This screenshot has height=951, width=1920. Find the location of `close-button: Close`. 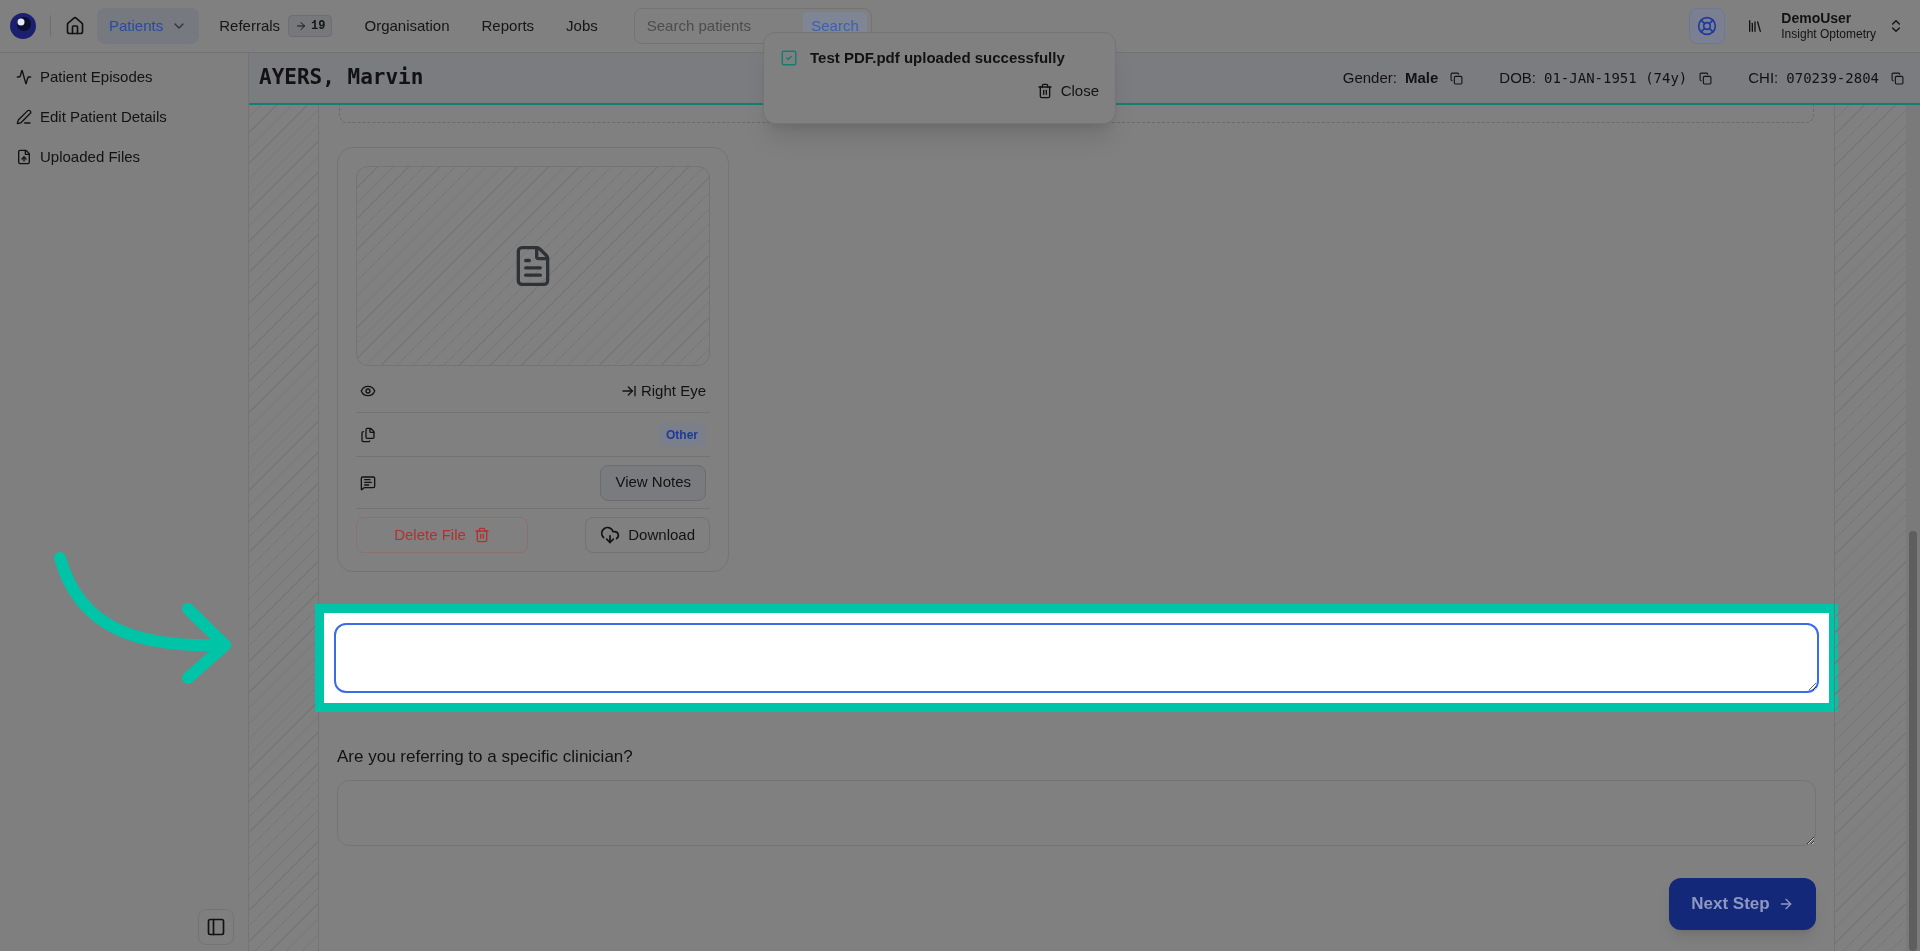

close-button: Close is located at coordinates (1067, 90).